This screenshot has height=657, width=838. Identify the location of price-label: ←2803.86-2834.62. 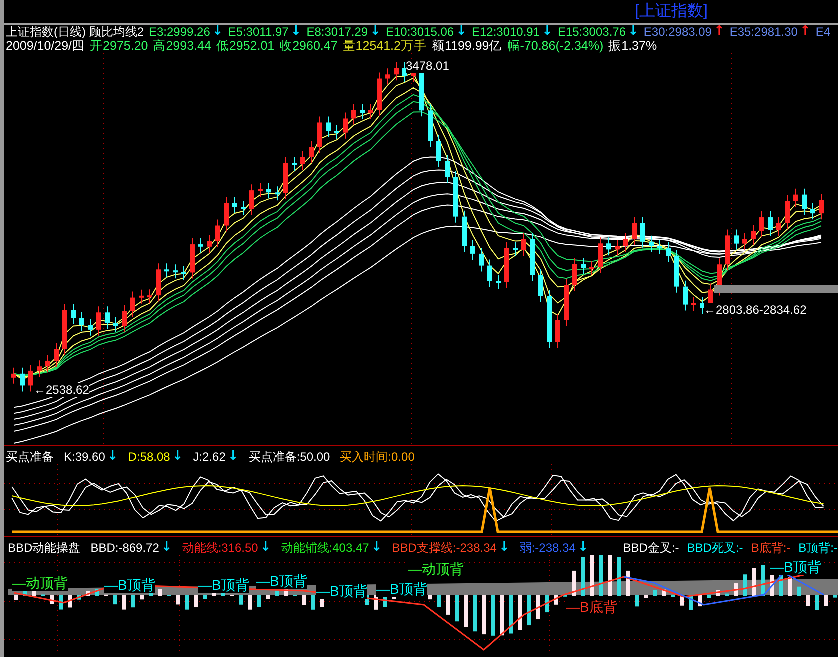
(755, 310).